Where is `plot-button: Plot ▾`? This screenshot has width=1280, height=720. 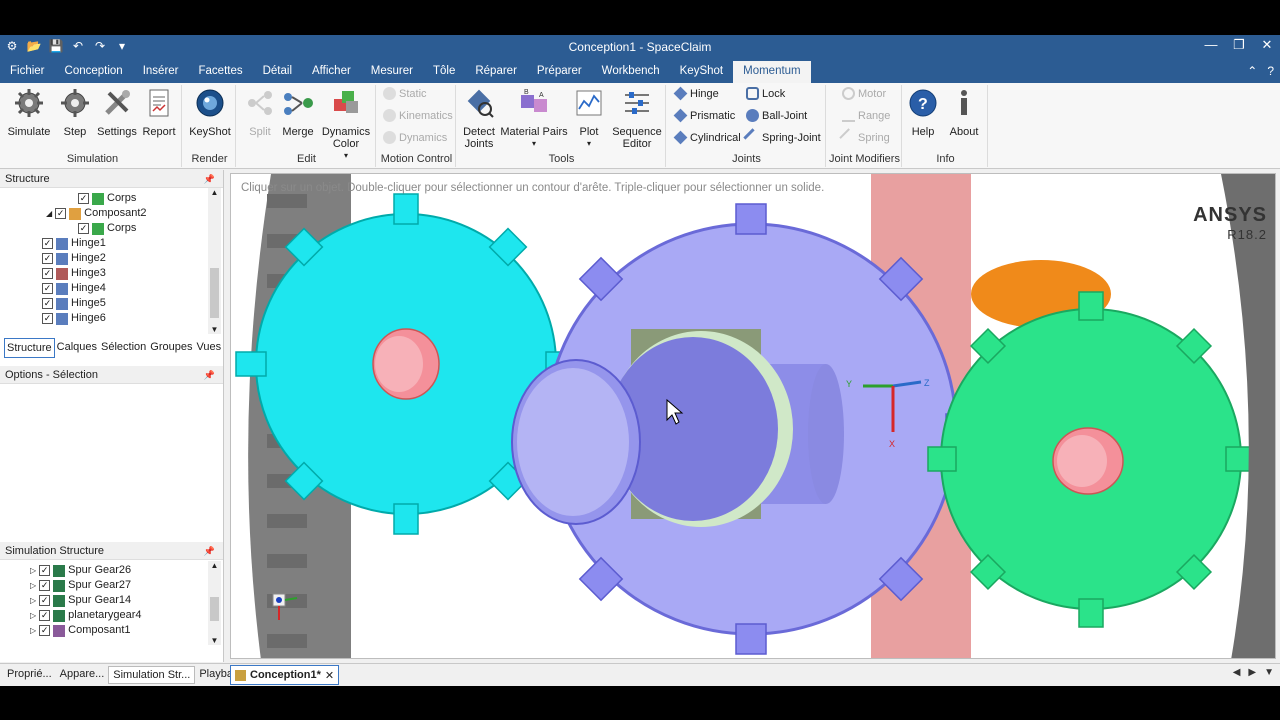
plot-button: Plot ▾ is located at coordinates (589, 118).